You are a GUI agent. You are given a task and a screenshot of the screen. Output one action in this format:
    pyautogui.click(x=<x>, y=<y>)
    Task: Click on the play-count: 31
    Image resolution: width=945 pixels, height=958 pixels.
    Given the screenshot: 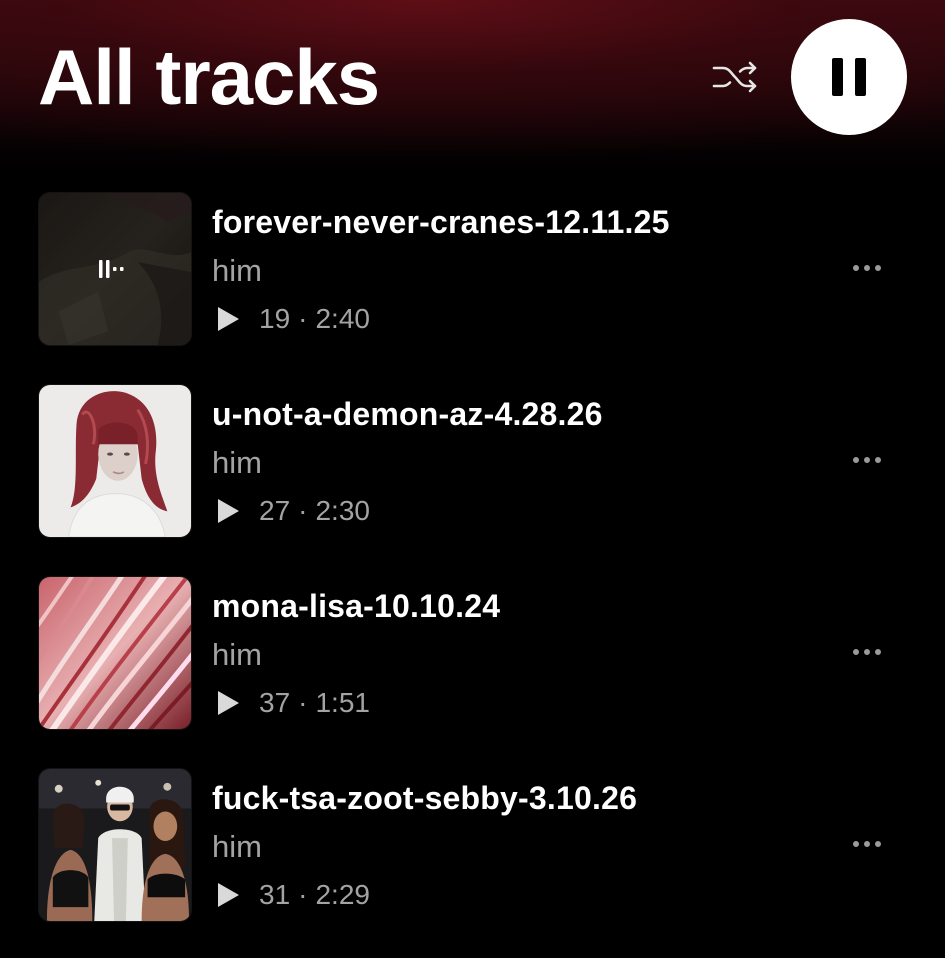 What is the action you would take?
    pyautogui.click(x=275, y=894)
    